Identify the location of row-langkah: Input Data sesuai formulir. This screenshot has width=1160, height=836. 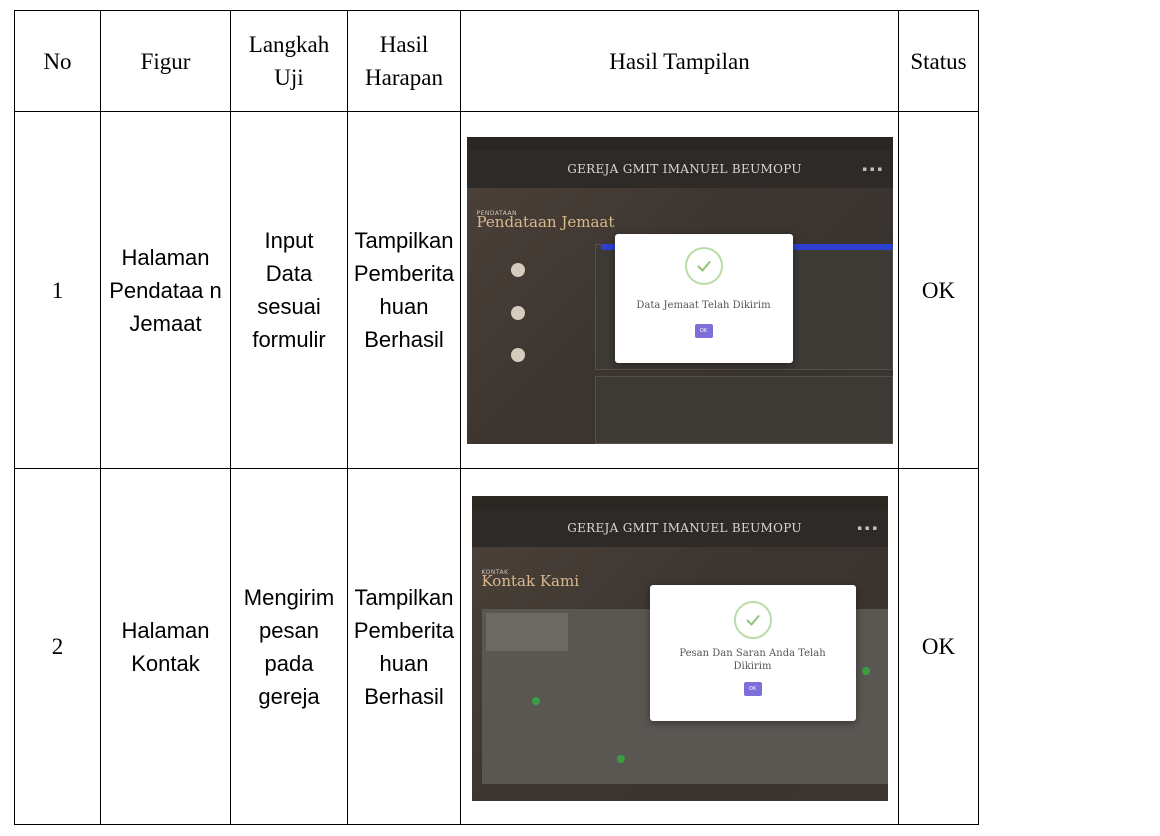
(289, 290).